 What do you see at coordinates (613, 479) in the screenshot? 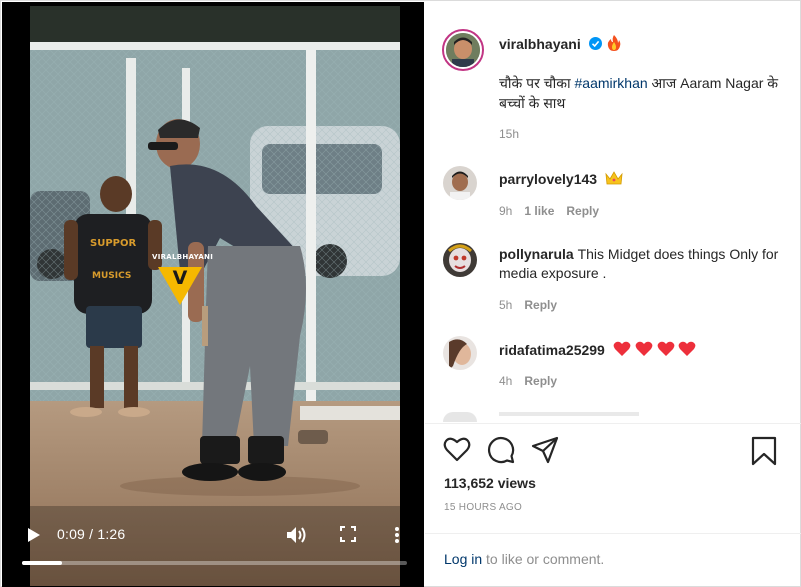
I see `post-actions: 113,652 views 15 HOURS AGO` at bounding box center [613, 479].